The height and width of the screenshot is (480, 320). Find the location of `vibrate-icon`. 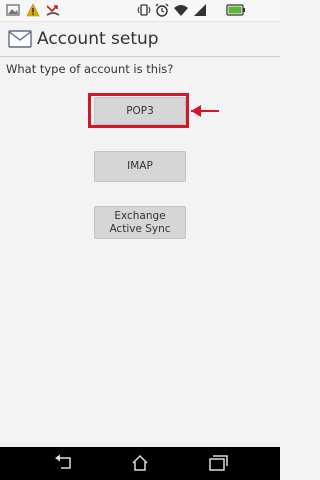

vibrate-icon is located at coordinates (144, 10).